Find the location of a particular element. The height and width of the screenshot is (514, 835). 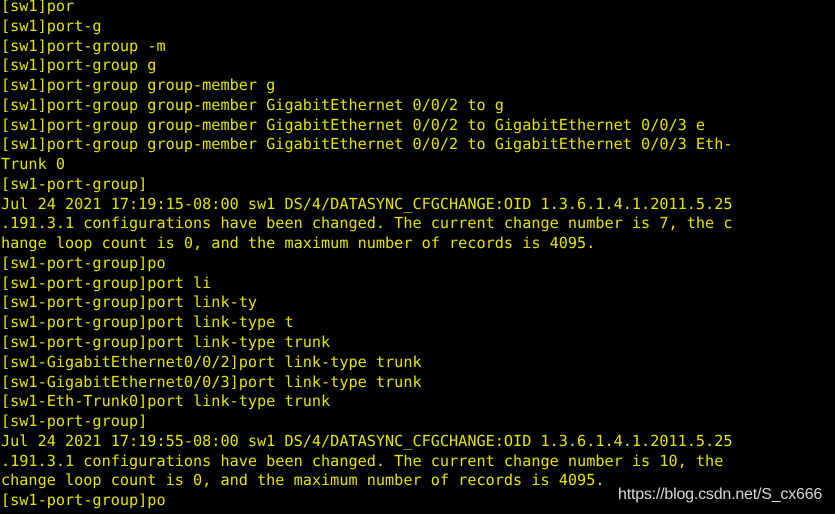

terminal-line: [sw1]port-group group-member g is located at coordinates (138, 85).